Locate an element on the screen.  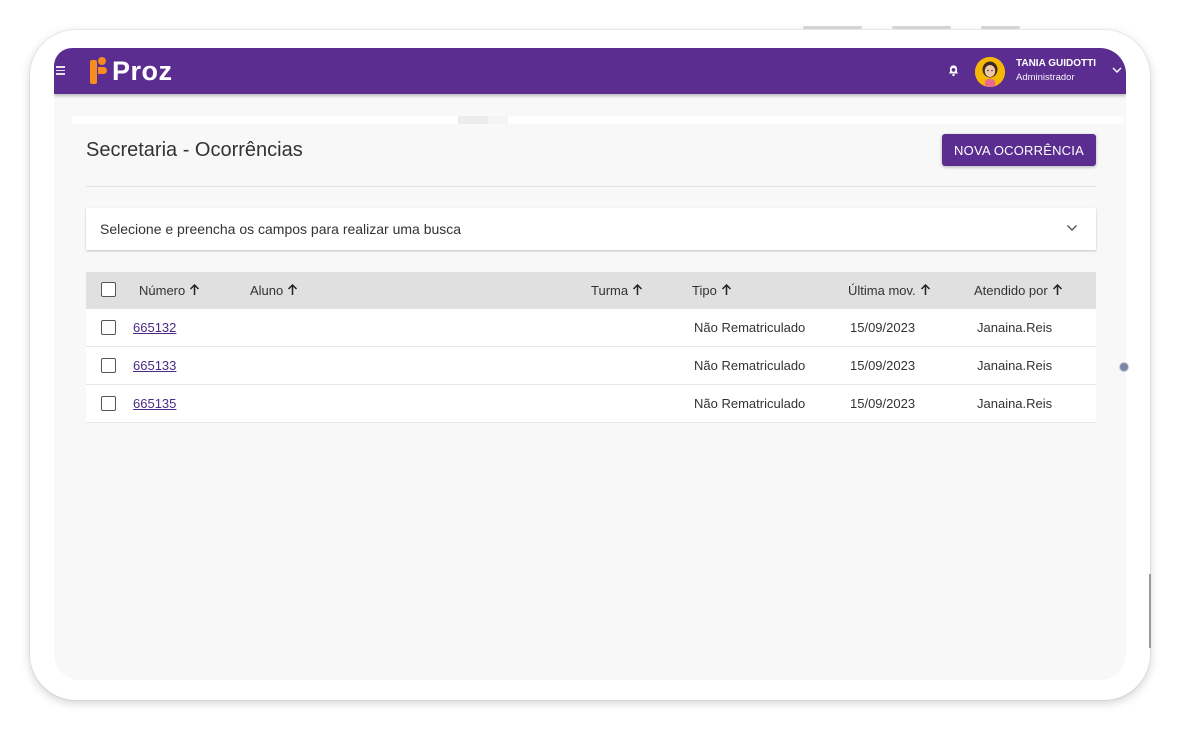
column-header-turma: Turma is located at coordinates (617, 290).